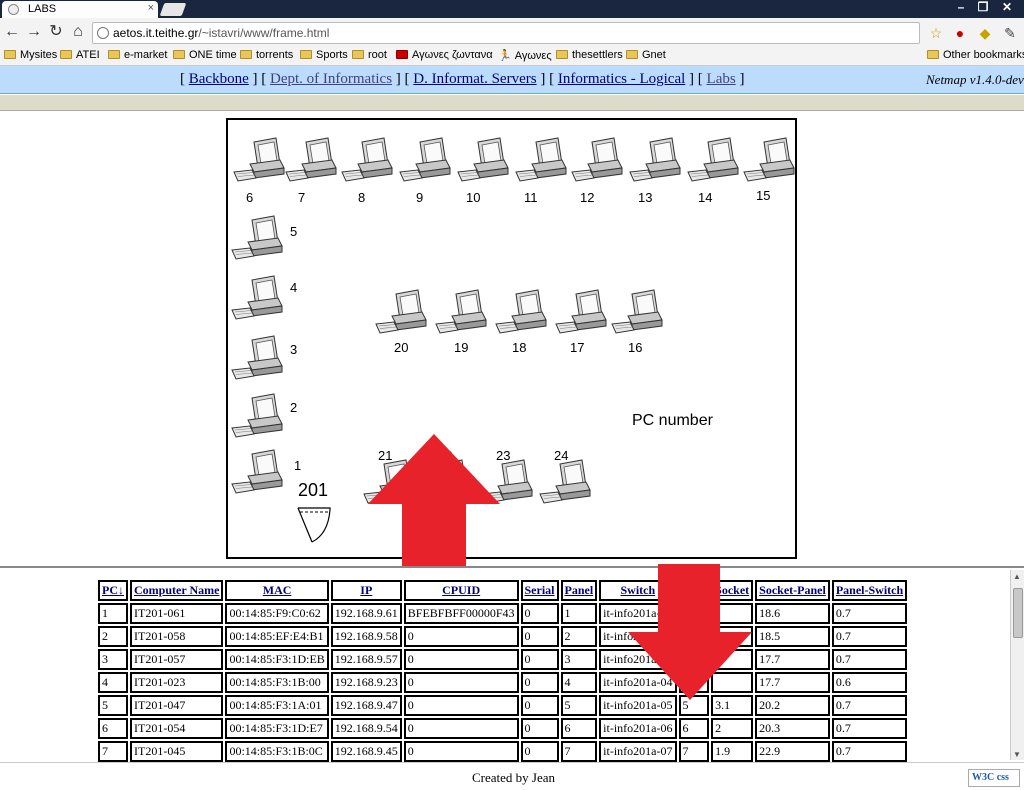 This screenshot has height=790, width=1024. I want to click on column-header: Panel-Switch, so click(869, 590).